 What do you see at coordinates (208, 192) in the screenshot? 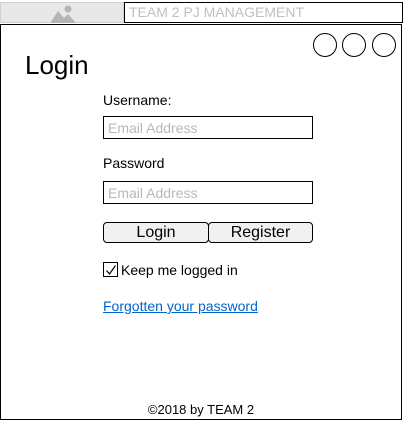
I see `password-input` at bounding box center [208, 192].